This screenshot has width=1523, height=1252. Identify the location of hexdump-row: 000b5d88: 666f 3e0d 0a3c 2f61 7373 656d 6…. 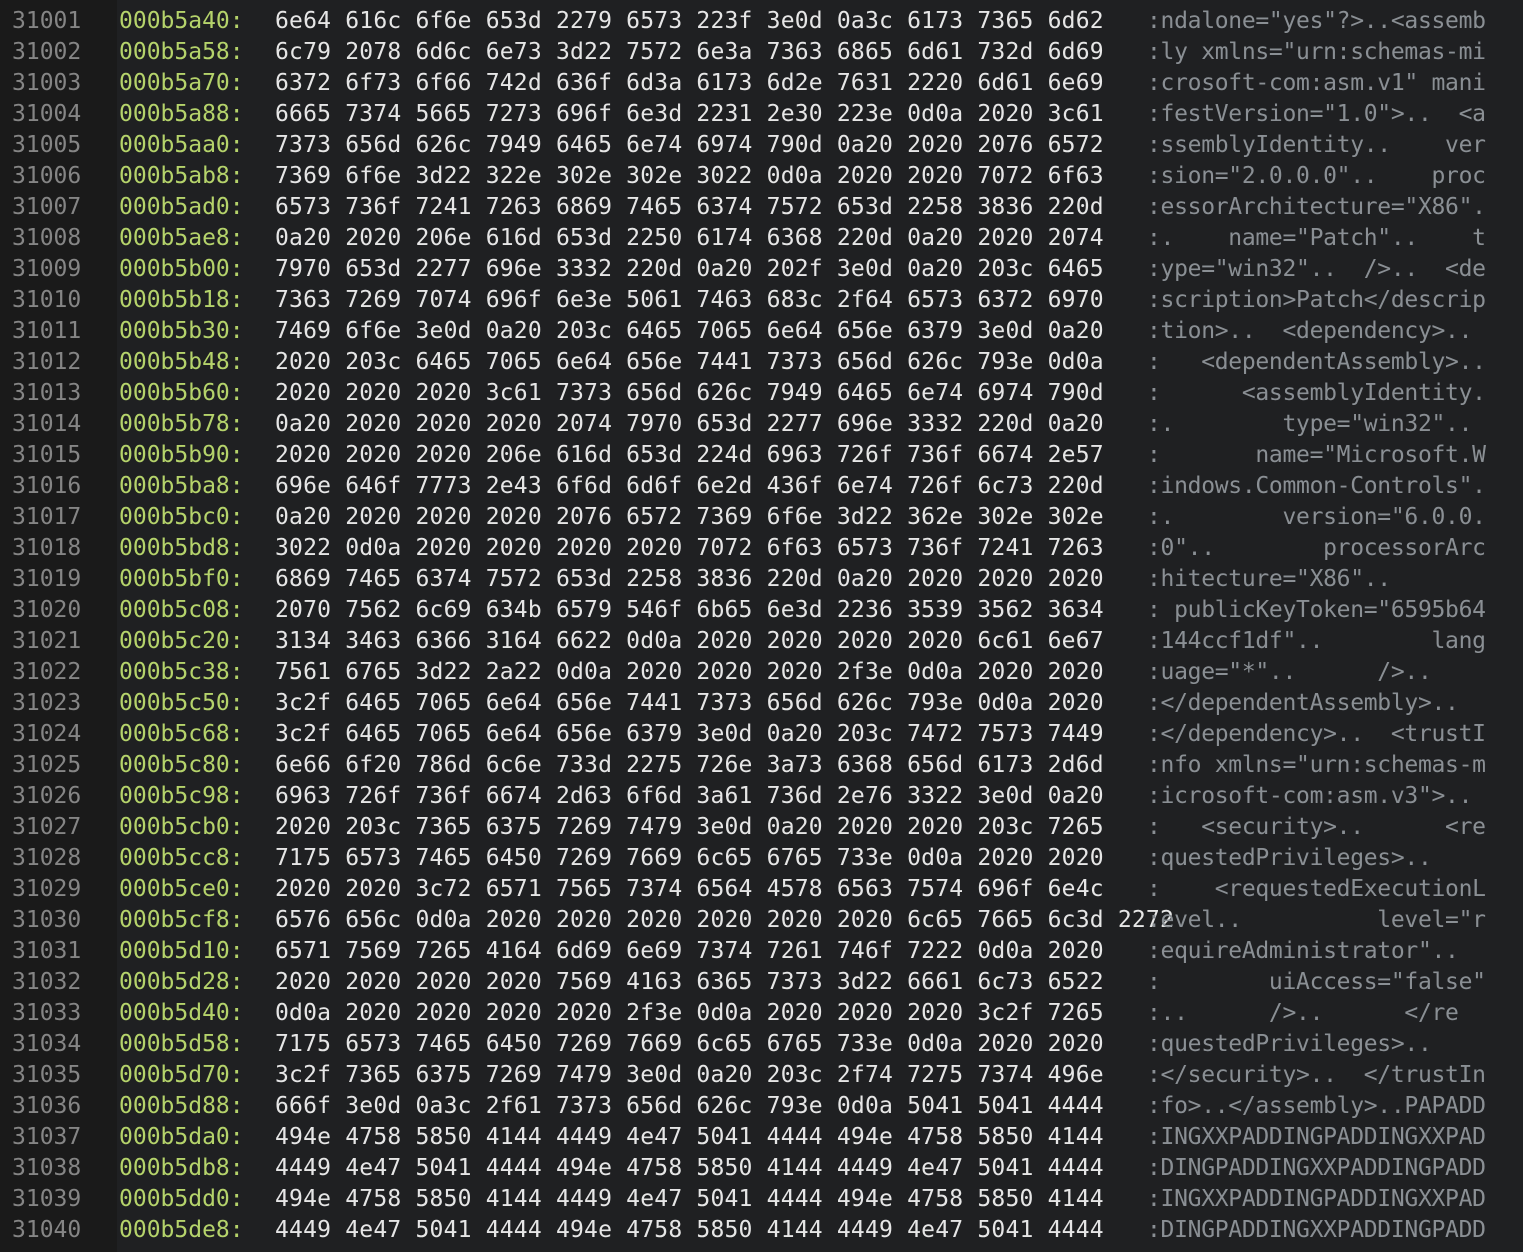
(820, 1106).